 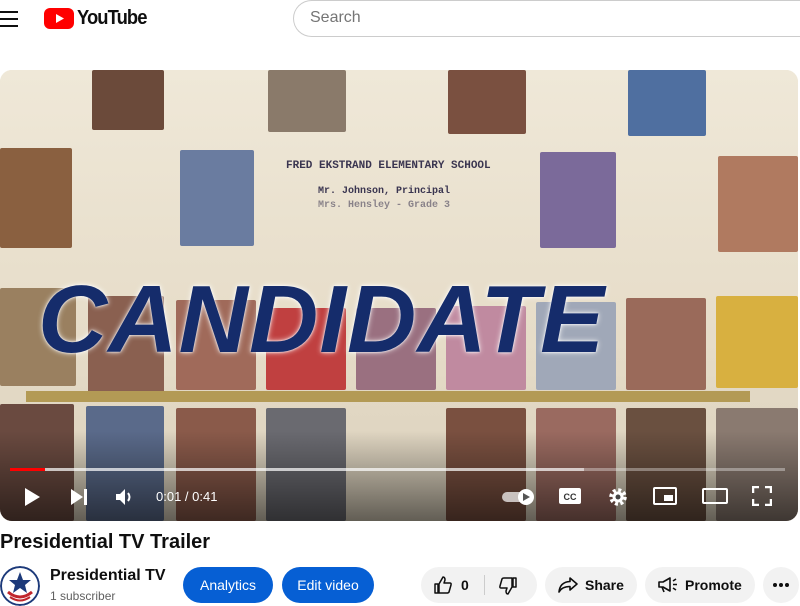 I want to click on like-icon, so click(x=443, y=585).